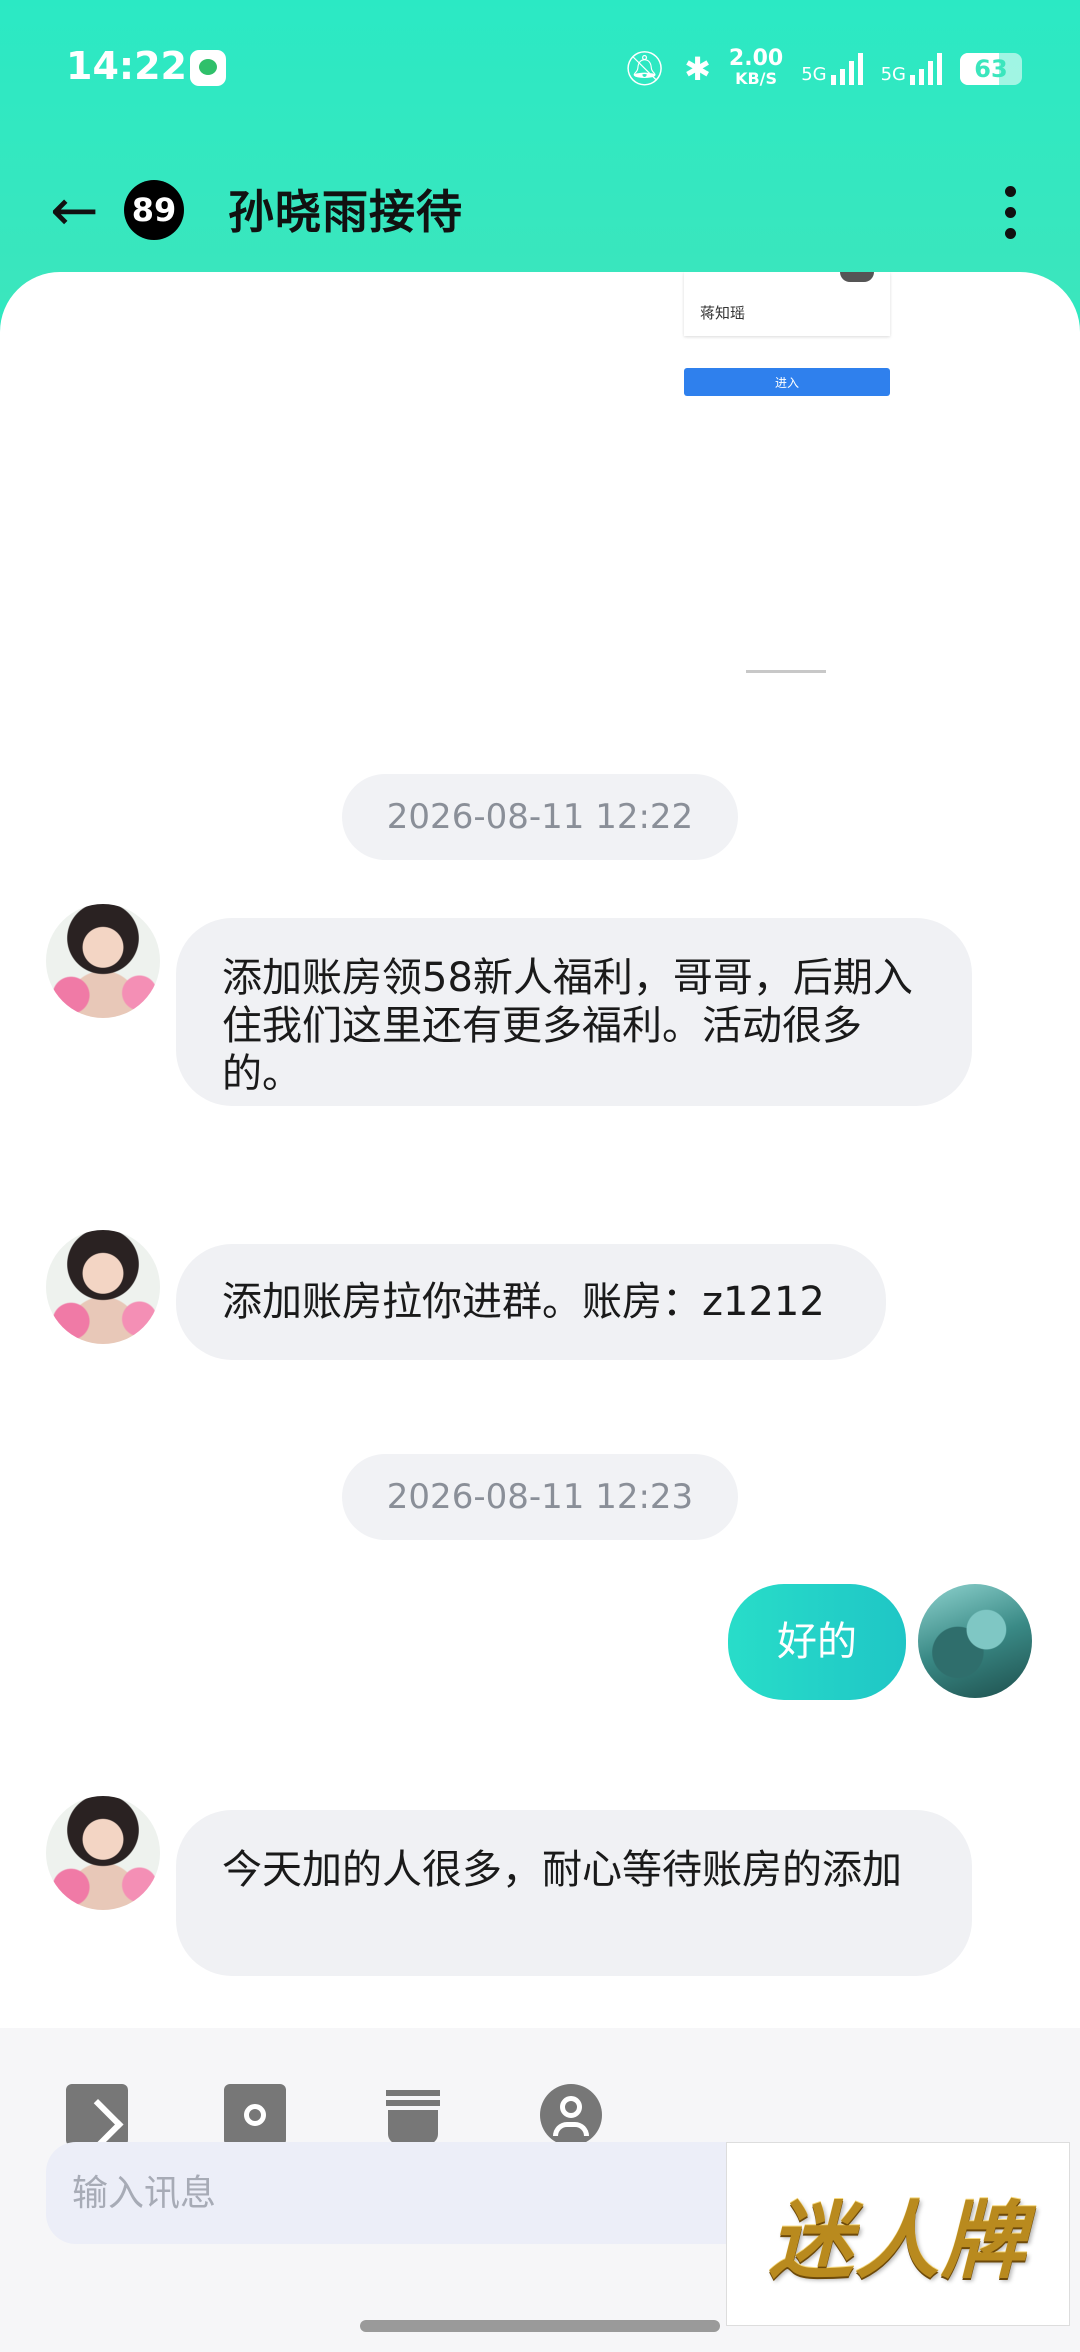 This screenshot has height=2352, width=1080. What do you see at coordinates (413, 2115) in the screenshot?
I see `trash-icon` at bounding box center [413, 2115].